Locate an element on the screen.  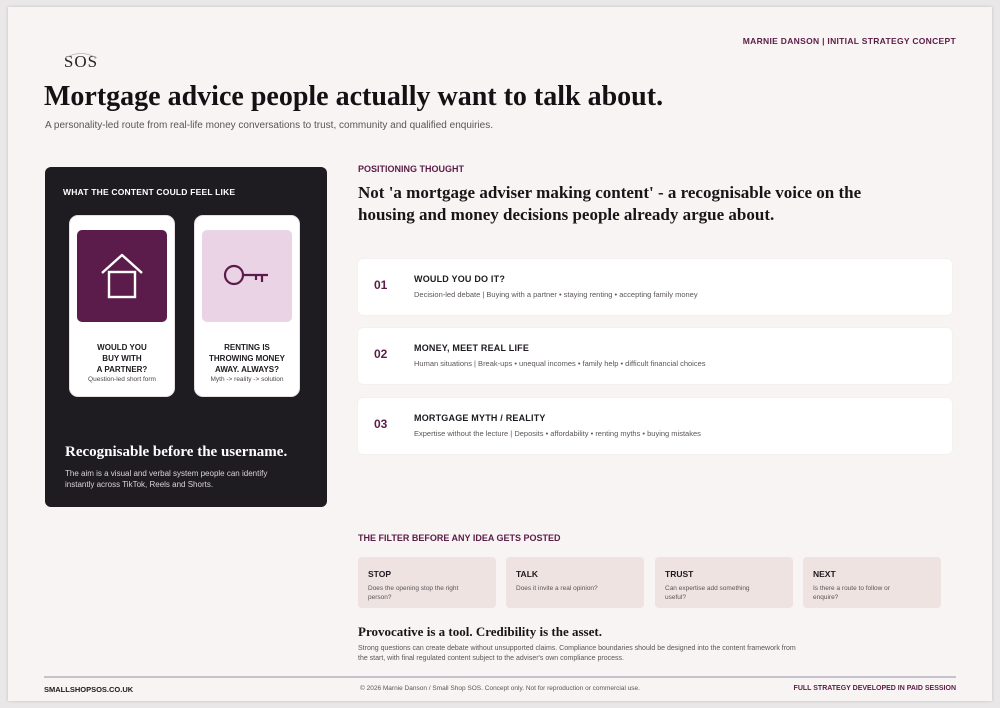
content-feel-label: WHAT THE CONTENT COULD FEEL LIKE is located at coordinates (149, 192).